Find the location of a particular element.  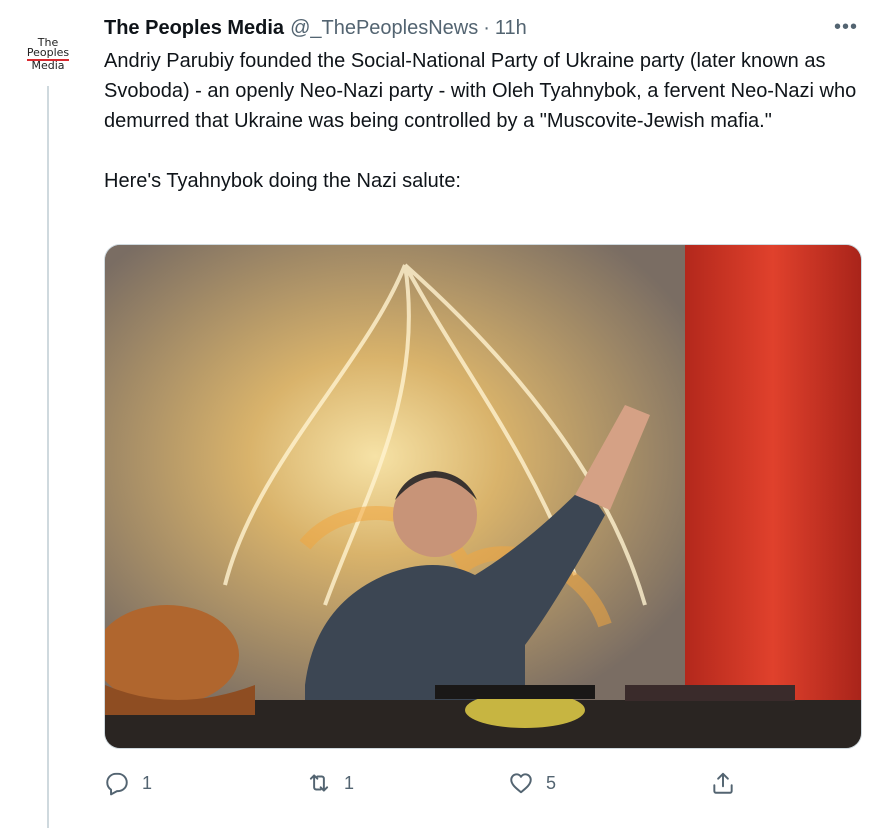

like-icon is located at coordinates (521, 783).